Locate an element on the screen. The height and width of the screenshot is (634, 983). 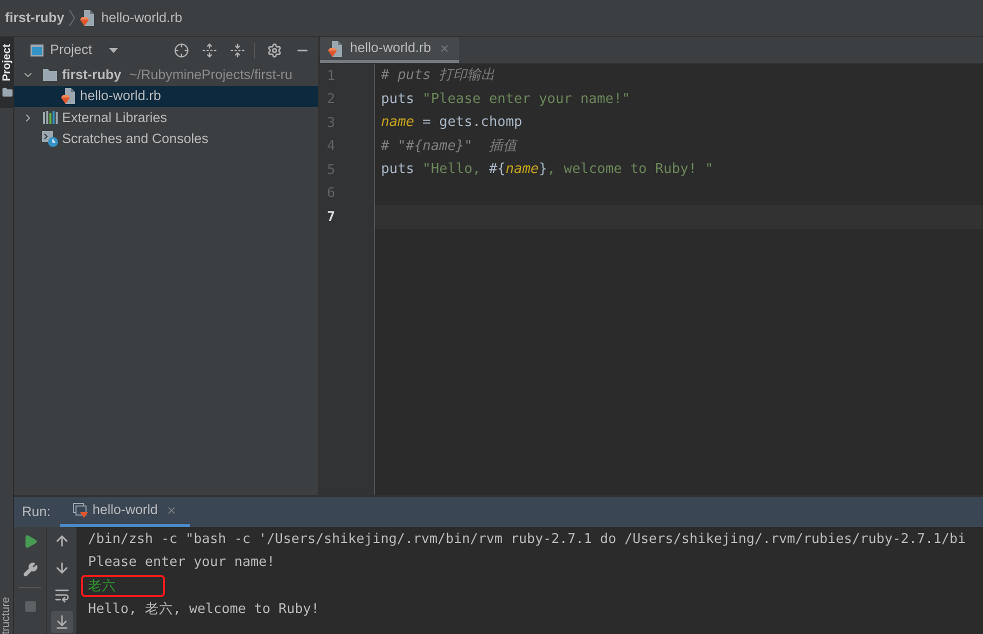
clock-document-icon is located at coordinates (50, 139).